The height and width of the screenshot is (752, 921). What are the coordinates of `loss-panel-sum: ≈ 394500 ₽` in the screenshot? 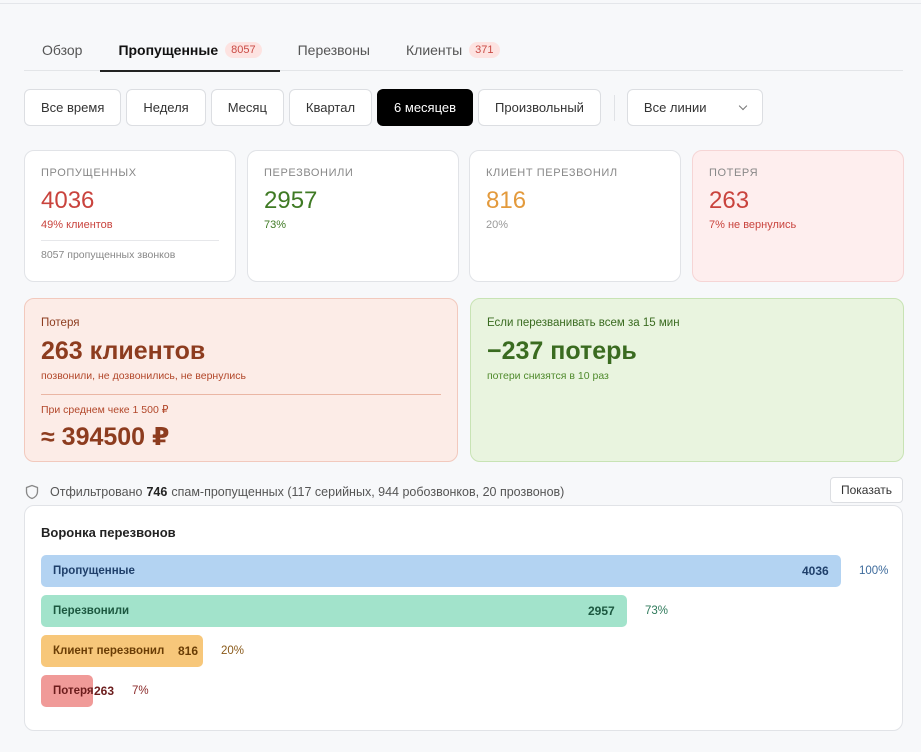 It's located at (105, 437).